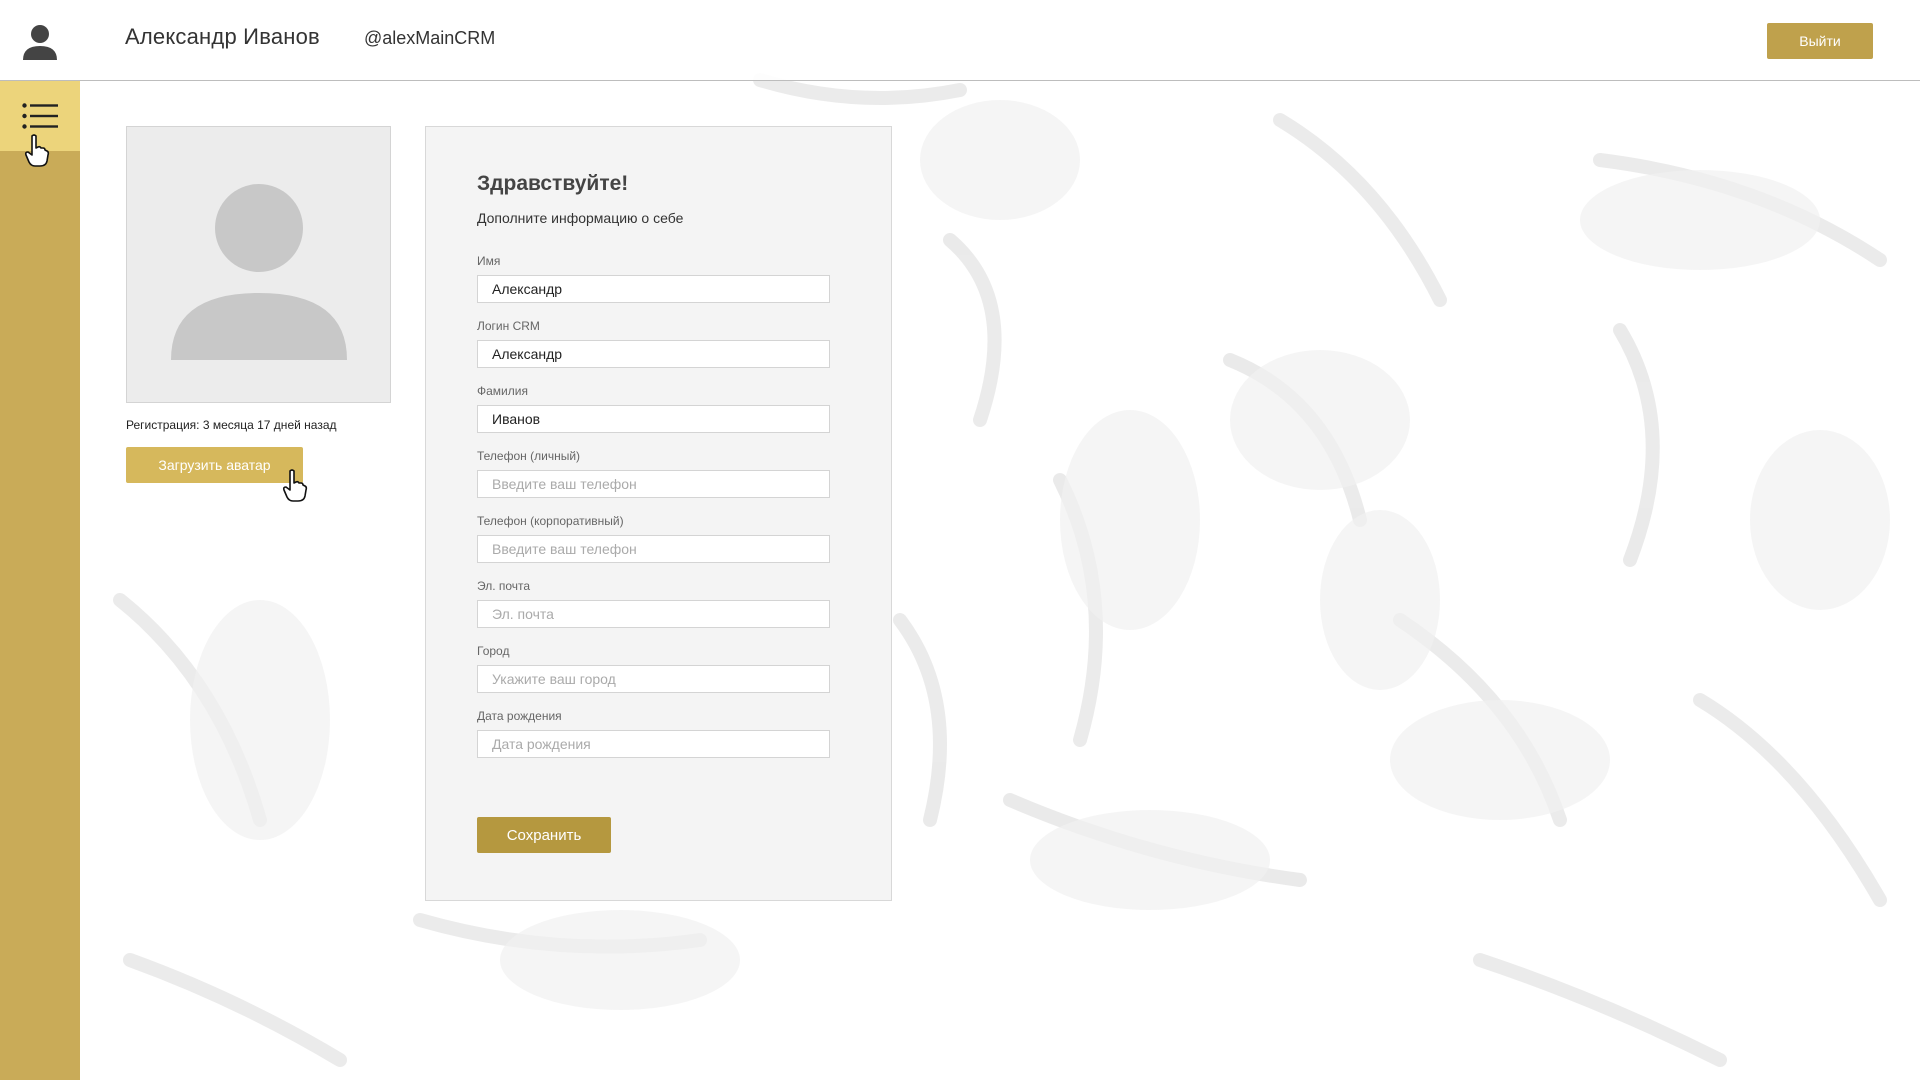  I want to click on first-name-label: Имя, so click(489, 261).